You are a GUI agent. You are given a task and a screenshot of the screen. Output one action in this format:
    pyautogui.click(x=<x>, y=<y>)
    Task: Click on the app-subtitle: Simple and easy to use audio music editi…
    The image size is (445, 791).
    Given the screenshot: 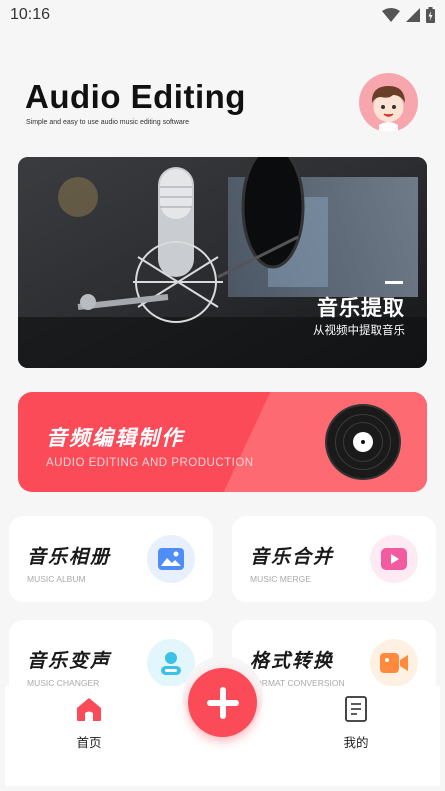 What is the action you would take?
    pyautogui.click(x=108, y=122)
    